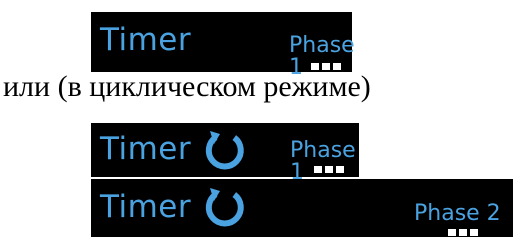 The height and width of the screenshot is (242, 516). What do you see at coordinates (187, 86) in the screenshot?
I see `caption-text: или (в циклическом режиме)` at bounding box center [187, 86].